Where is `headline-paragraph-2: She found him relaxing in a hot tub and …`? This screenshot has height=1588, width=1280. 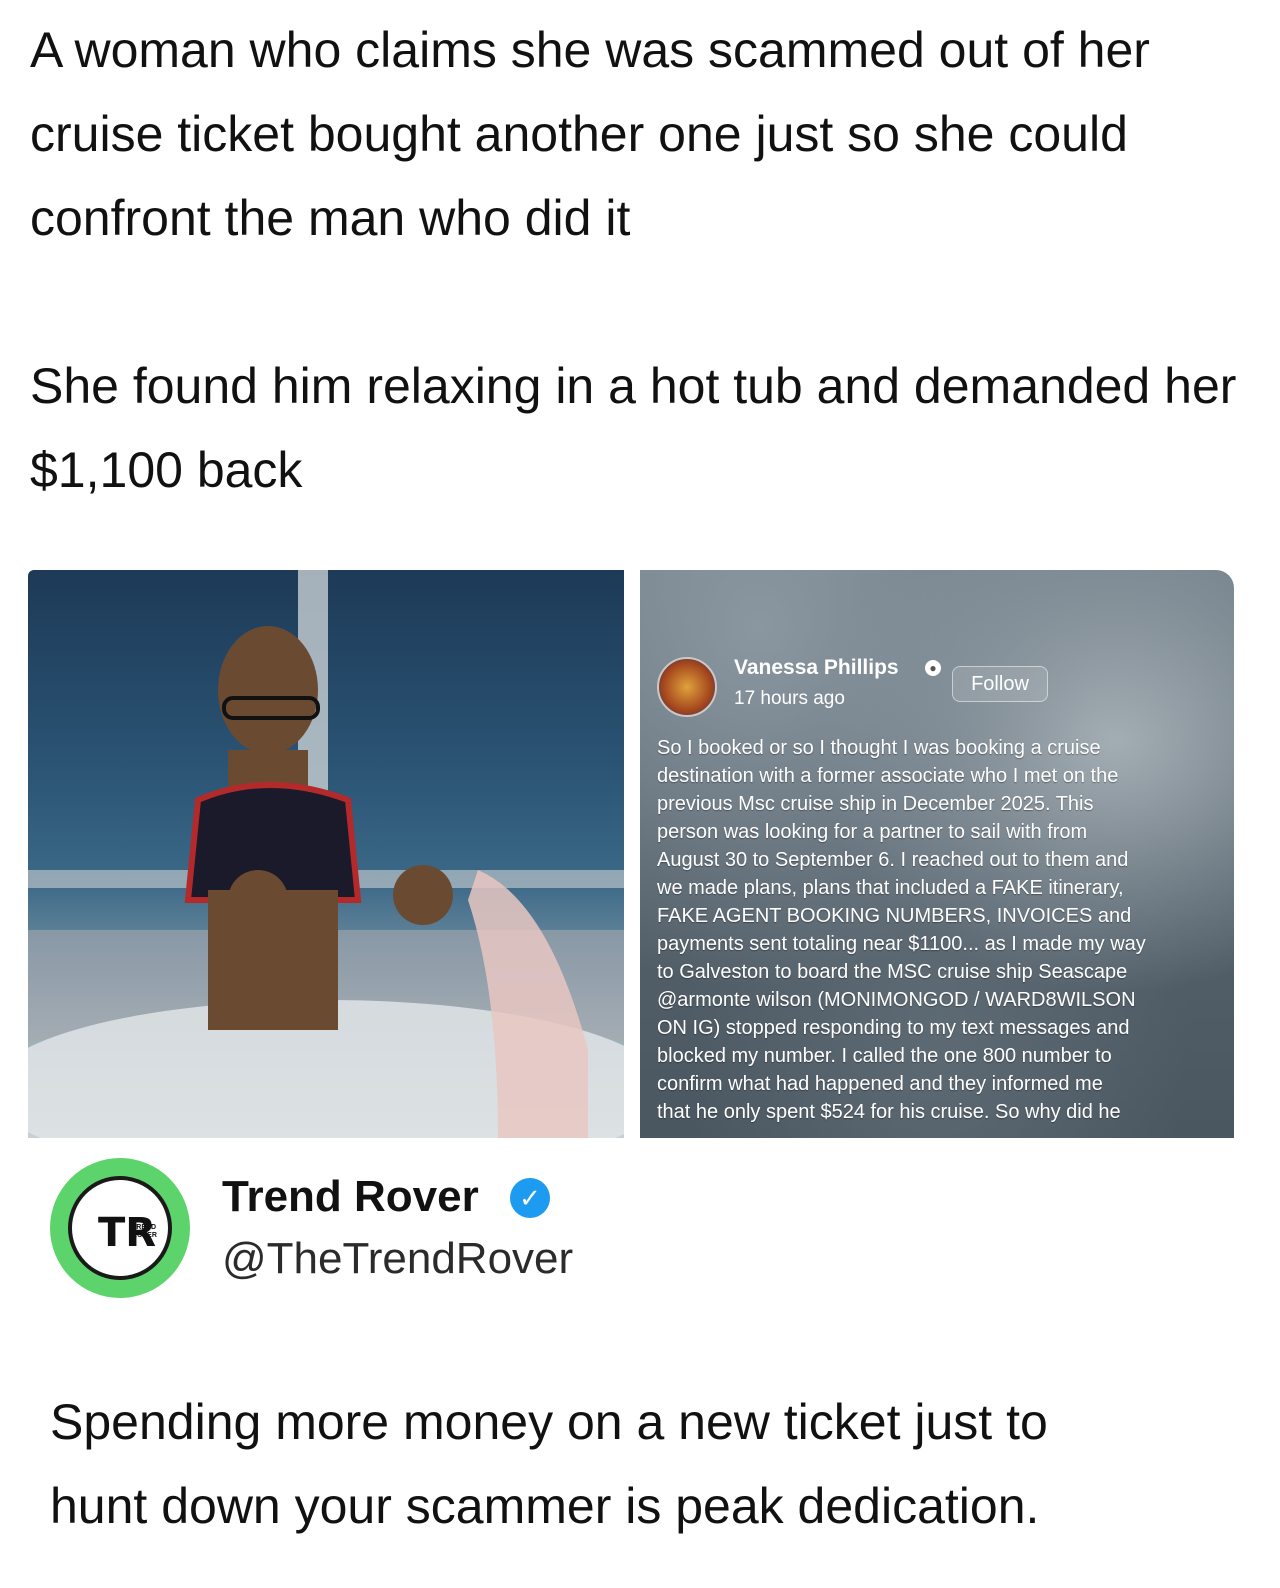
headline-paragraph-2: She found him relaxing in a hot tub and … is located at coordinates (633, 428).